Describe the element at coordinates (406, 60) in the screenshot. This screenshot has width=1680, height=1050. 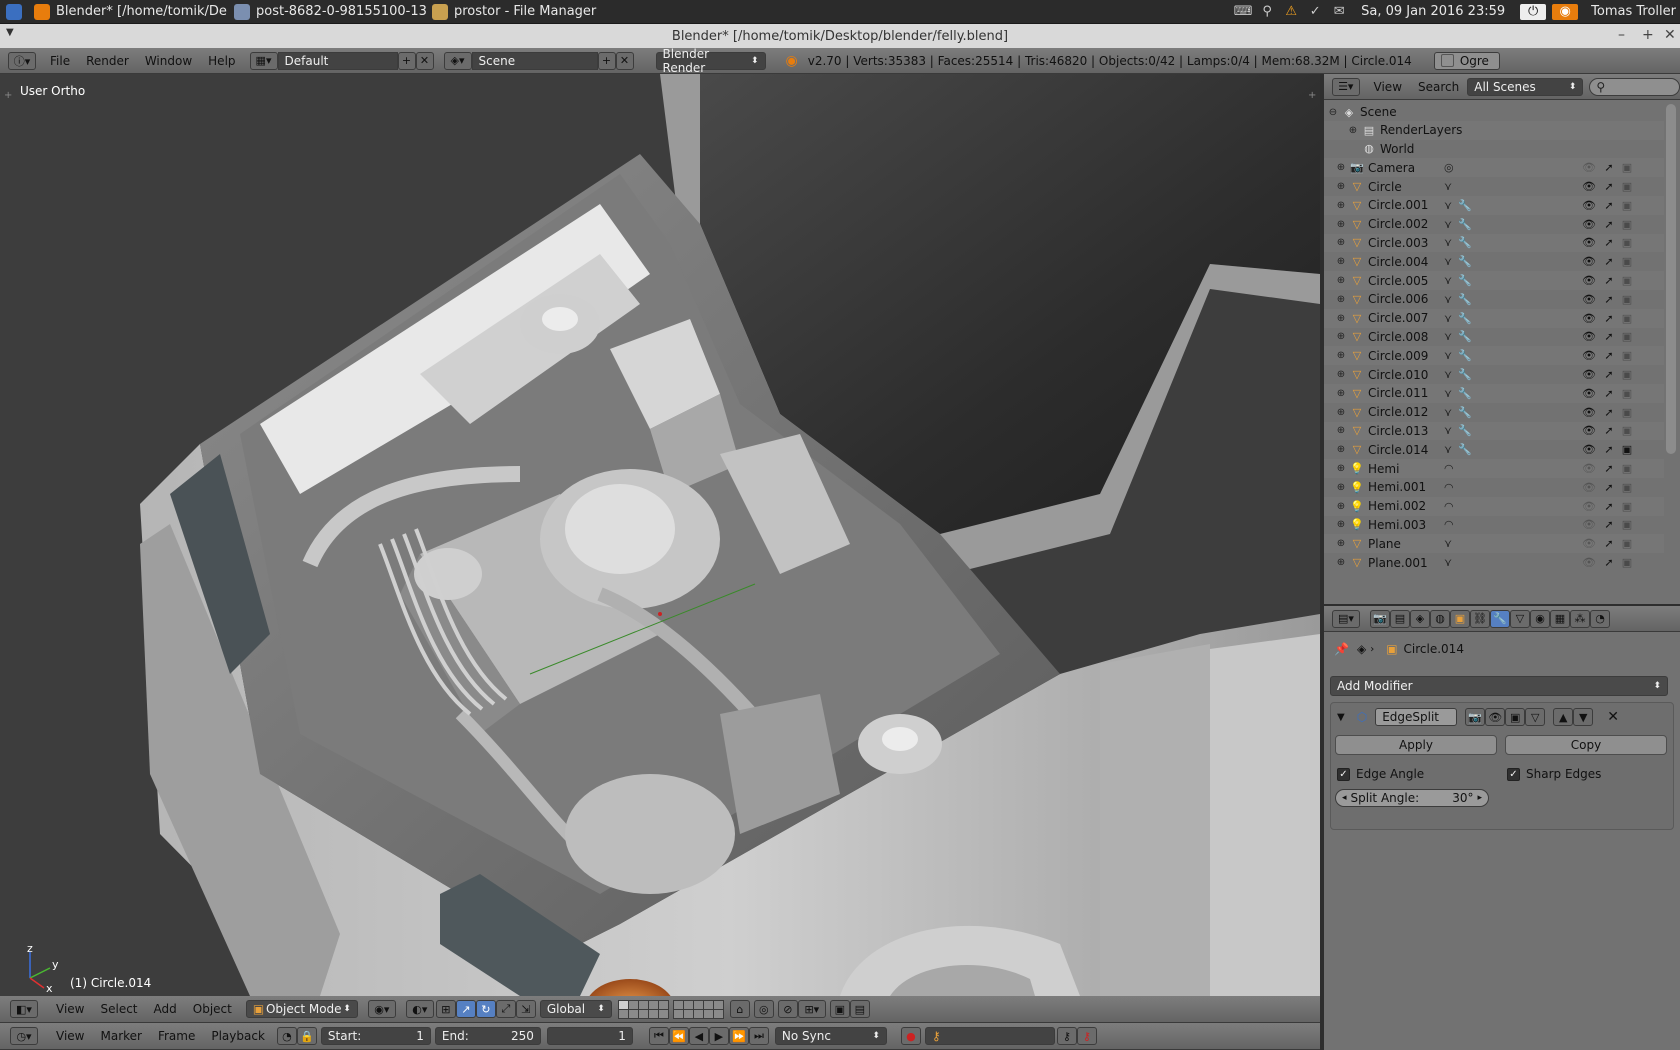
I see `add-layout-icon: +` at that location.